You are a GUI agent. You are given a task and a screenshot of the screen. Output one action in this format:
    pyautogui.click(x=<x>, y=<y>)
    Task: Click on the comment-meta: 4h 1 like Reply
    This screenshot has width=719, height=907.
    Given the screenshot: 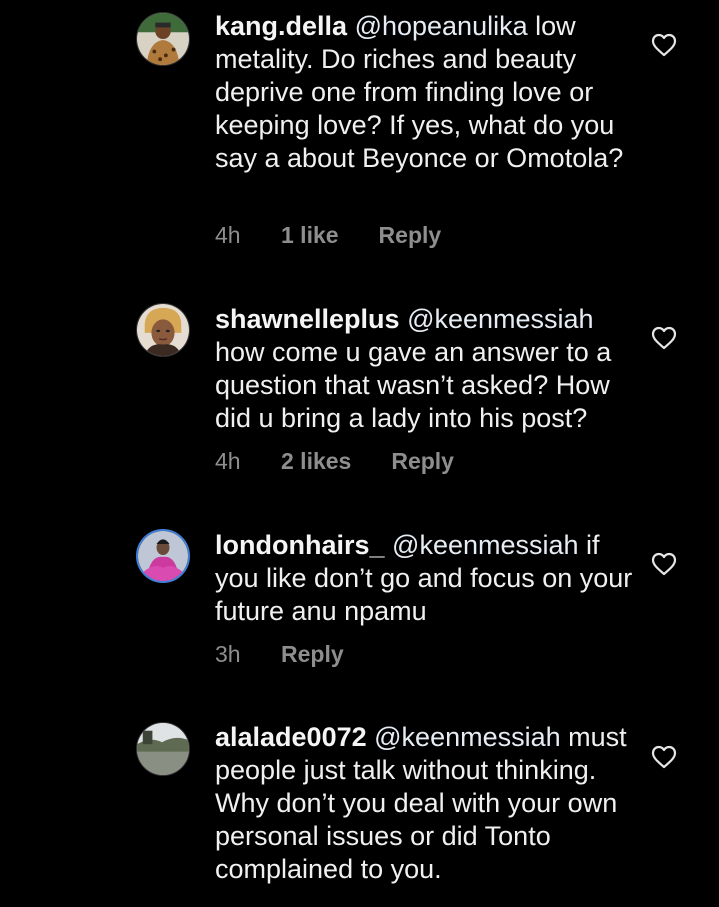 What is the action you would take?
    pyautogui.click(x=328, y=235)
    